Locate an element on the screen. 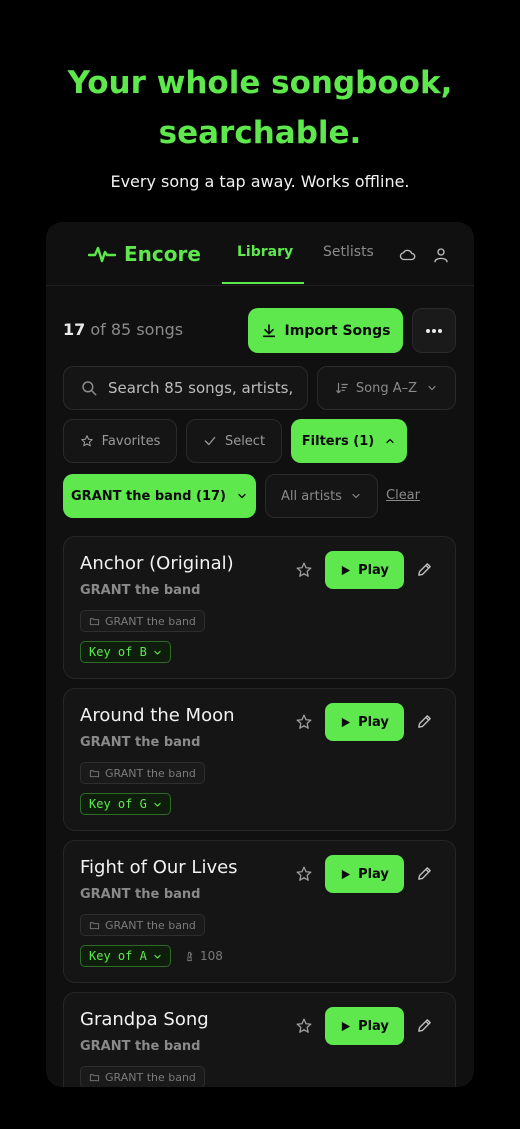 The image size is (520, 1129). hero-subtitle: Every song a tap away. Works offline. is located at coordinates (260, 181).